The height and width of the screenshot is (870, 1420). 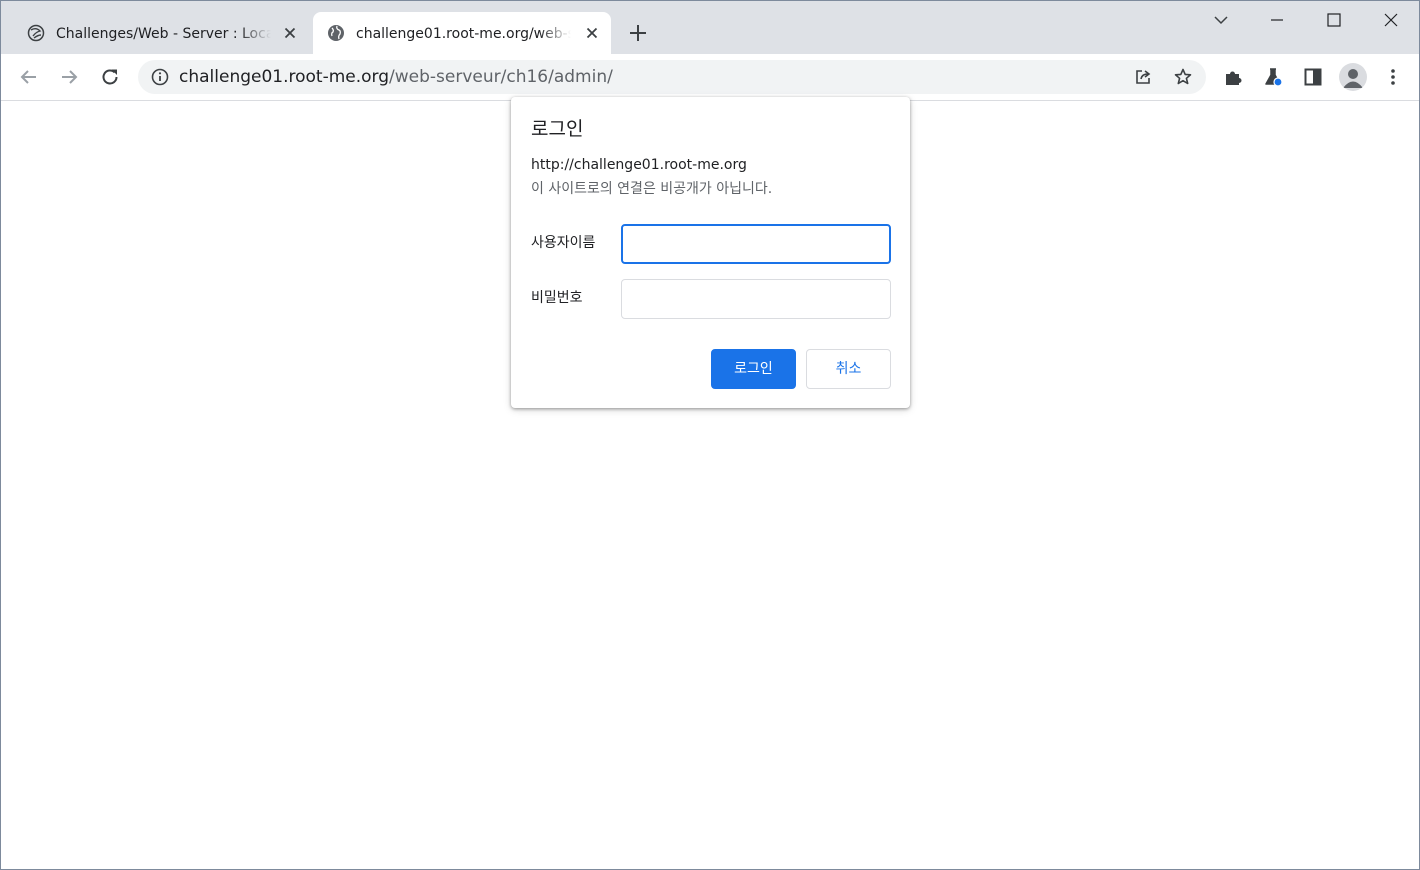 I want to click on tab-search-chevron-down-icon, so click(x=1221, y=20).